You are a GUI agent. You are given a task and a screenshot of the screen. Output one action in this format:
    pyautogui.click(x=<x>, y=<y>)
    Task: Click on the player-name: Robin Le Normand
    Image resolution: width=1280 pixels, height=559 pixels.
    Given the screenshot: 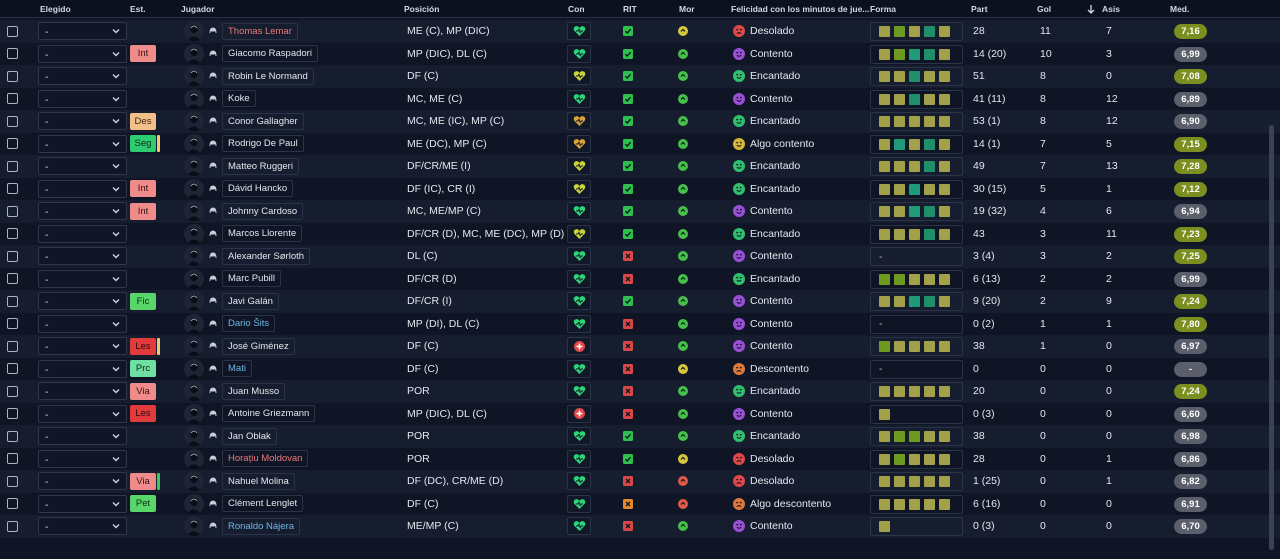 What is the action you would take?
    pyautogui.click(x=268, y=76)
    